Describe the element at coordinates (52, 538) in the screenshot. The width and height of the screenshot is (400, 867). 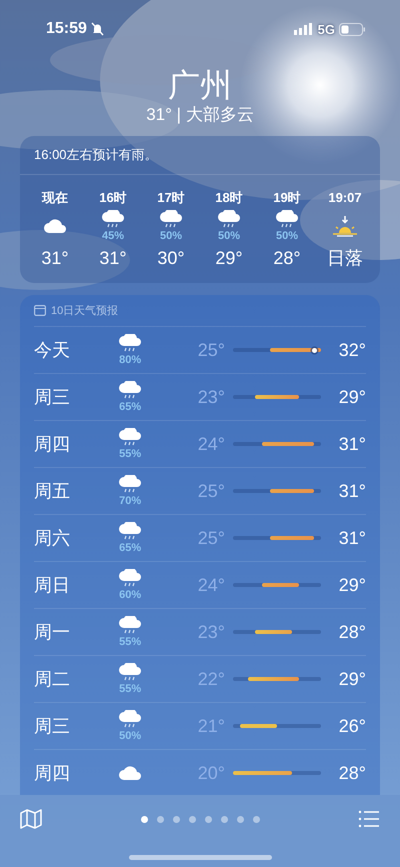
I see `day-label: 周六` at that location.